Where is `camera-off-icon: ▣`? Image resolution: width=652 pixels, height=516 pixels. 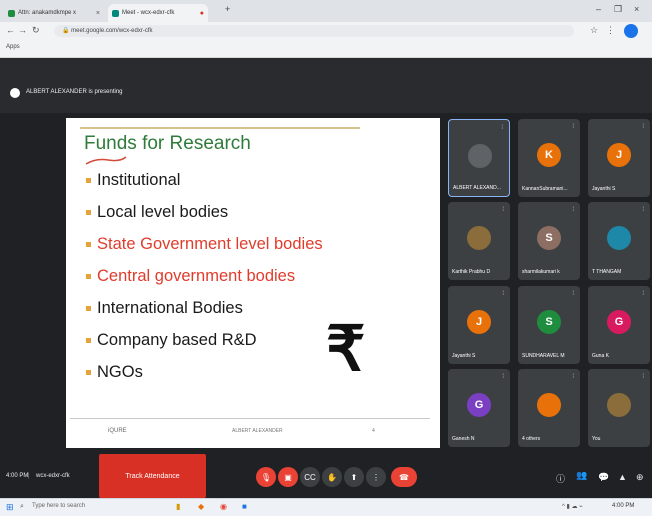 camera-off-icon: ▣ is located at coordinates (288, 477).